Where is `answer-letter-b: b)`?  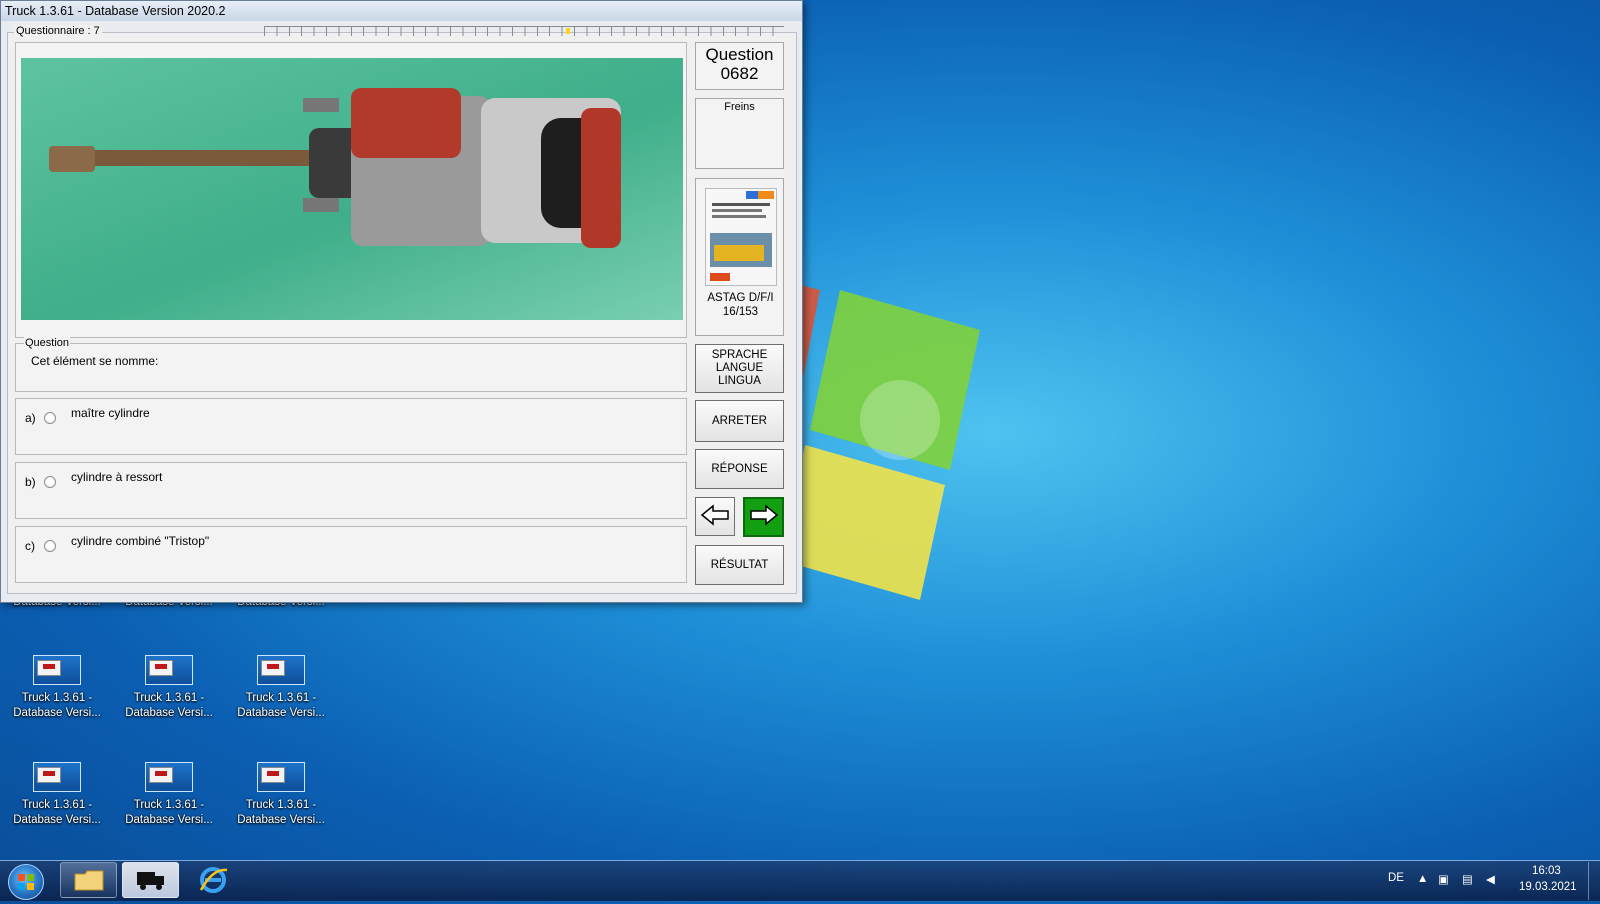
answer-letter-b: b) is located at coordinates (30, 482).